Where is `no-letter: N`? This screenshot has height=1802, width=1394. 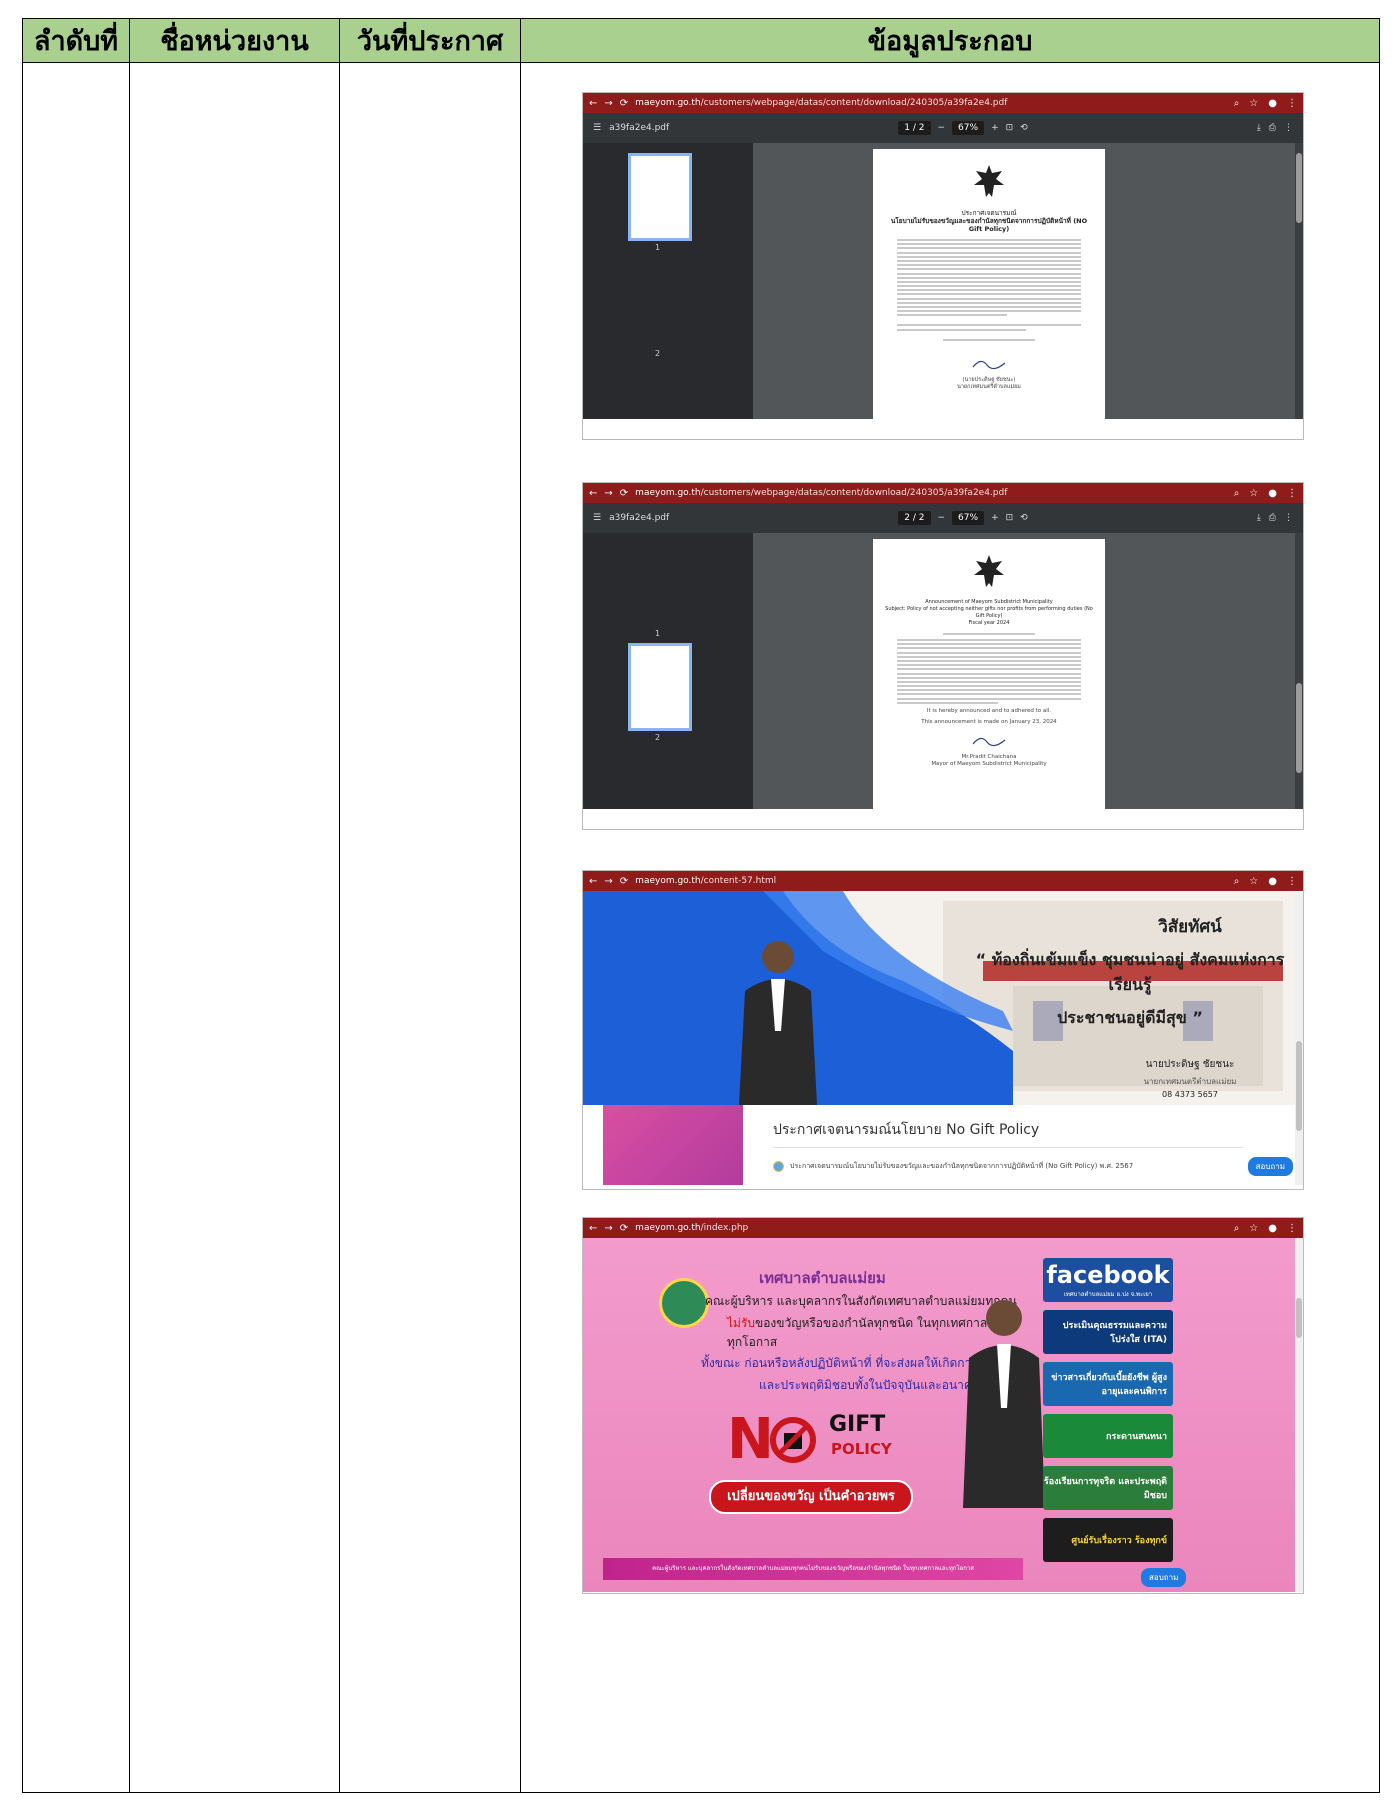
no-letter: N is located at coordinates (750, 1439).